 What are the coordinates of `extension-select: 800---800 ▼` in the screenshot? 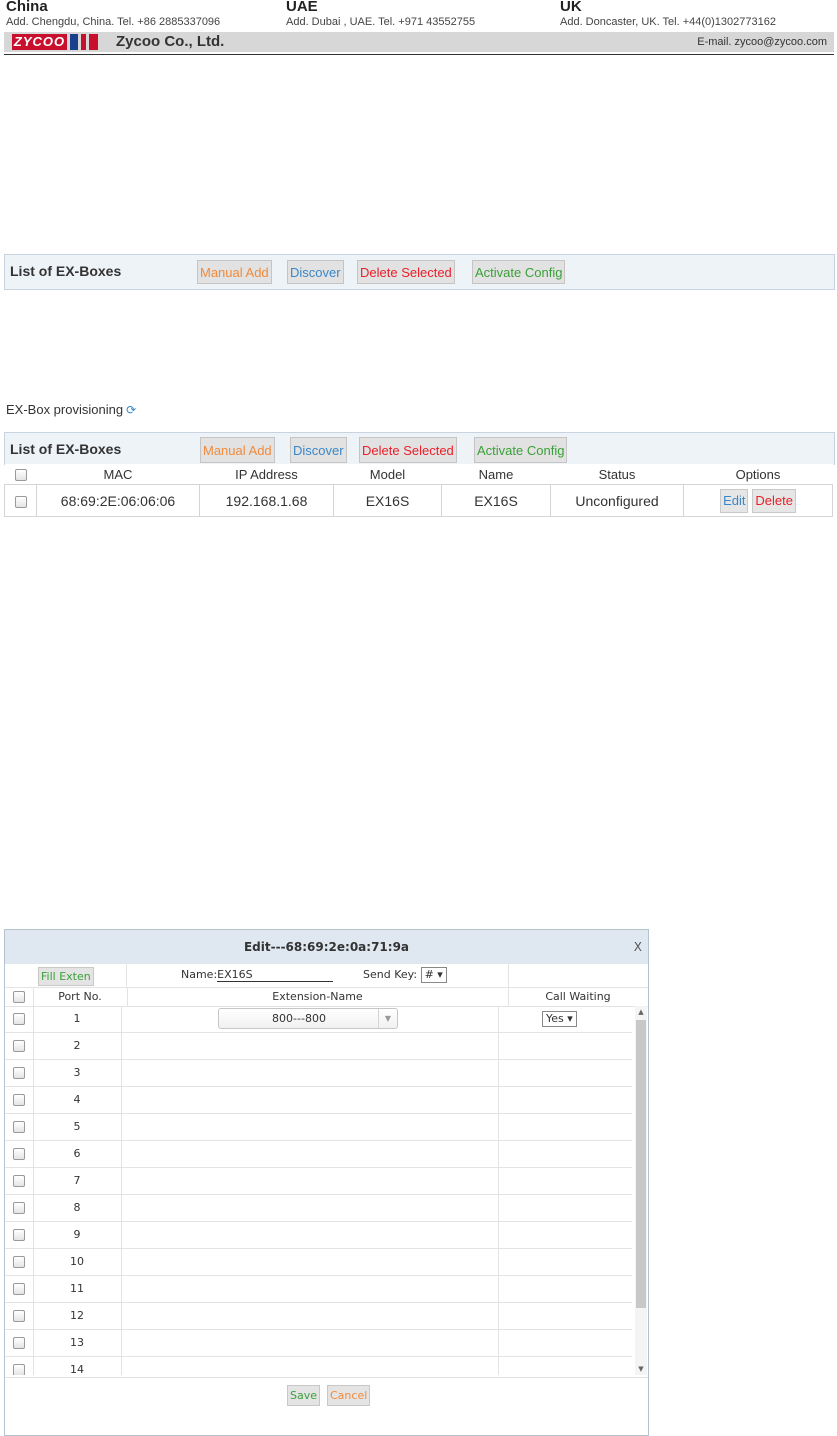 It's located at (308, 1018).